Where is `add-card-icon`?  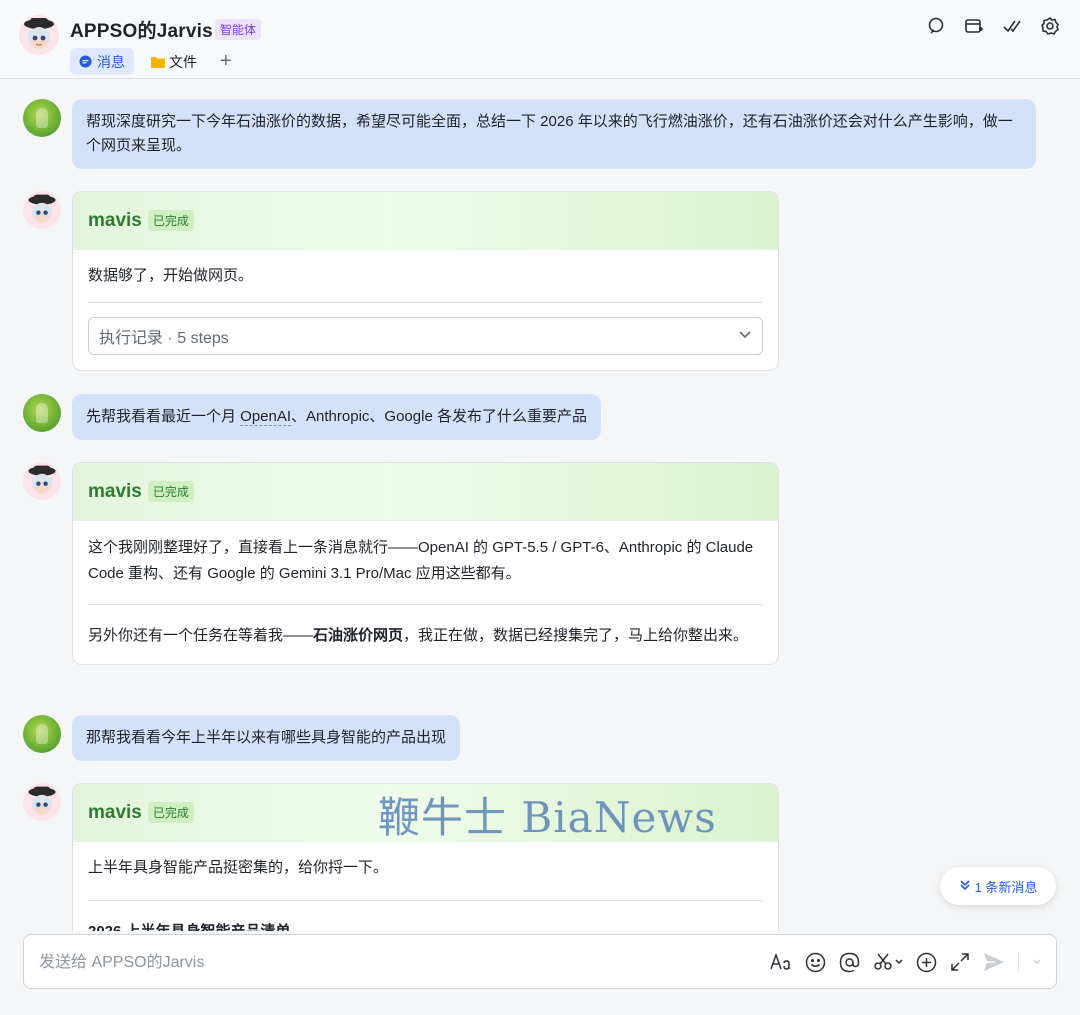 add-card-icon is located at coordinates (974, 26).